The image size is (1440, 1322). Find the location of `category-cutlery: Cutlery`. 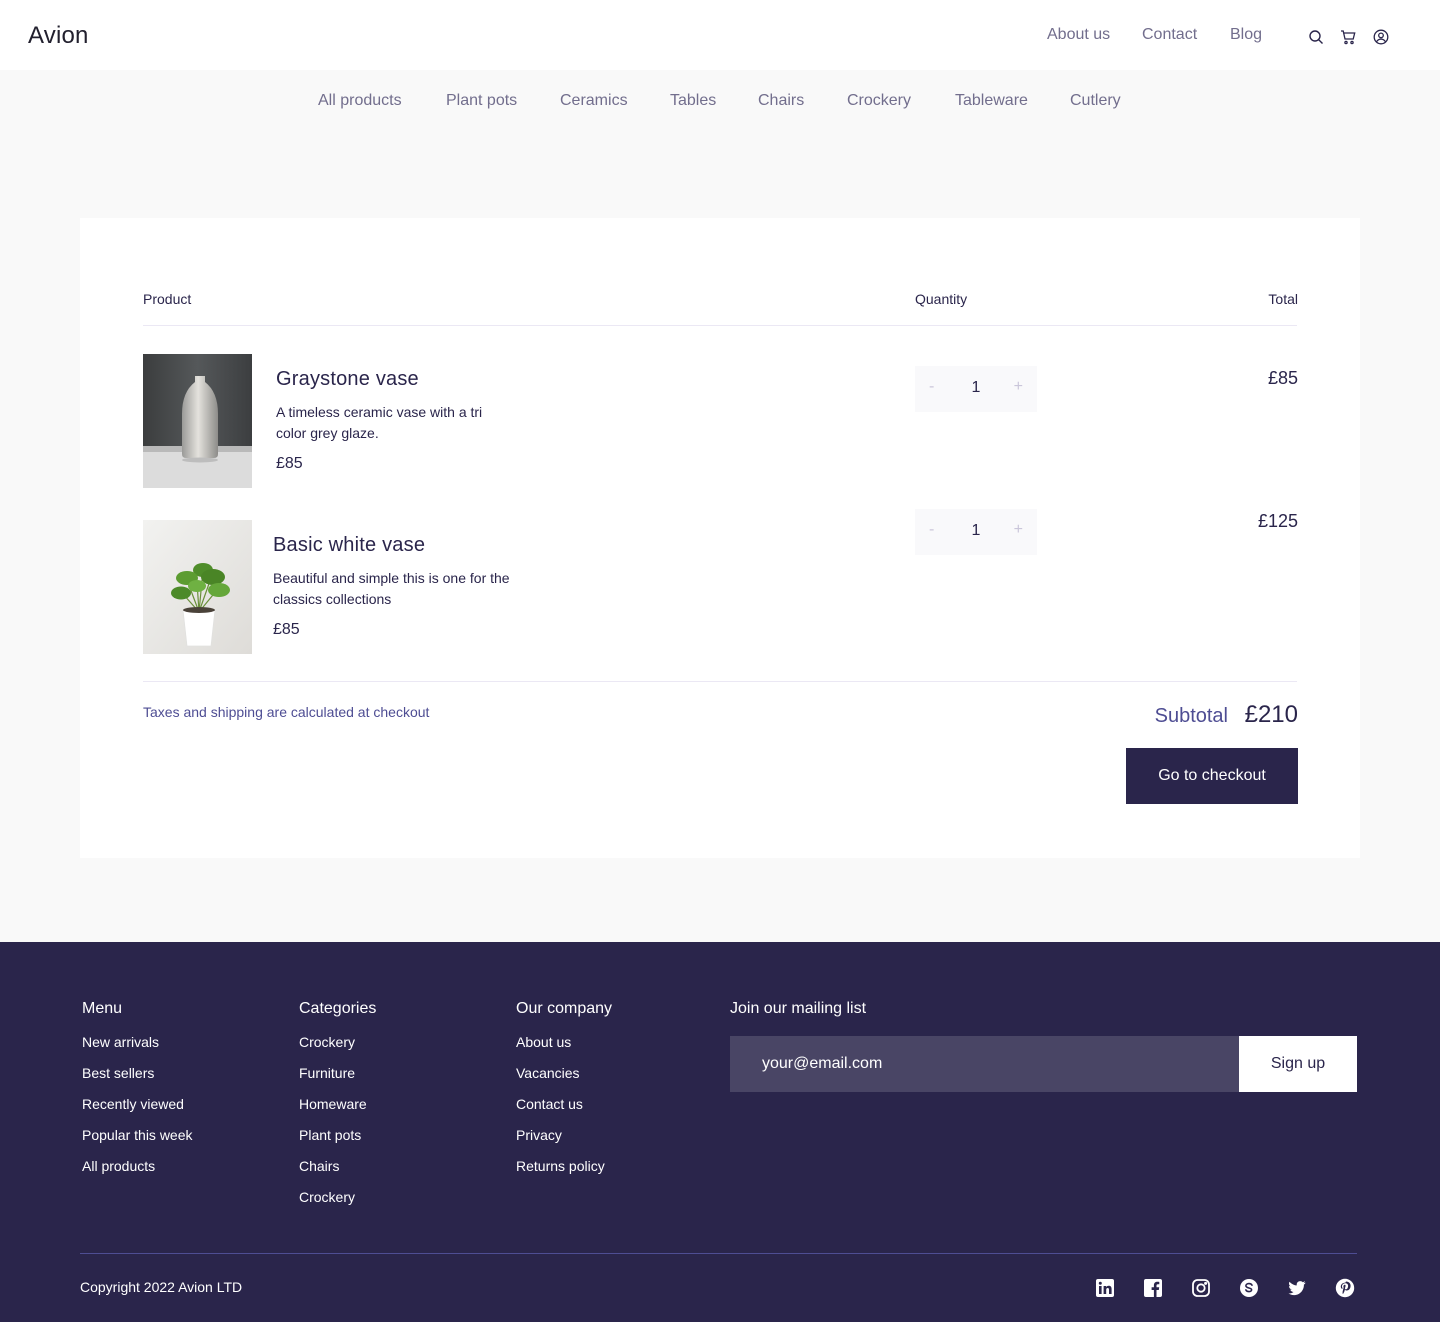

category-cutlery: Cutlery is located at coordinates (1095, 101).